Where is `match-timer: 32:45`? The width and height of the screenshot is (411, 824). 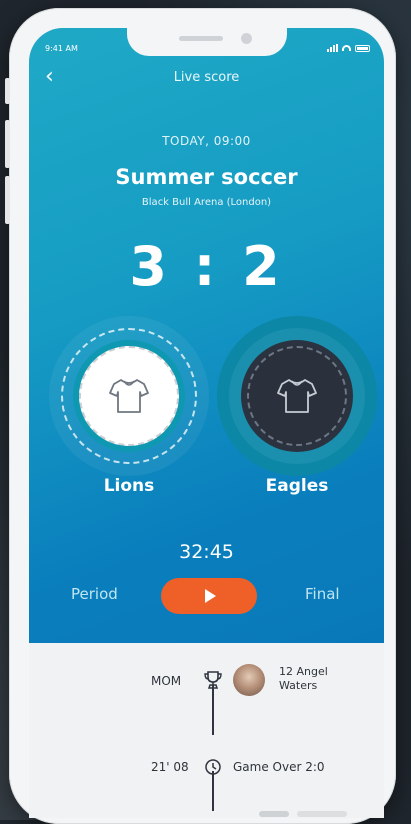 match-timer: 32:45 is located at coordinates (206, 552).